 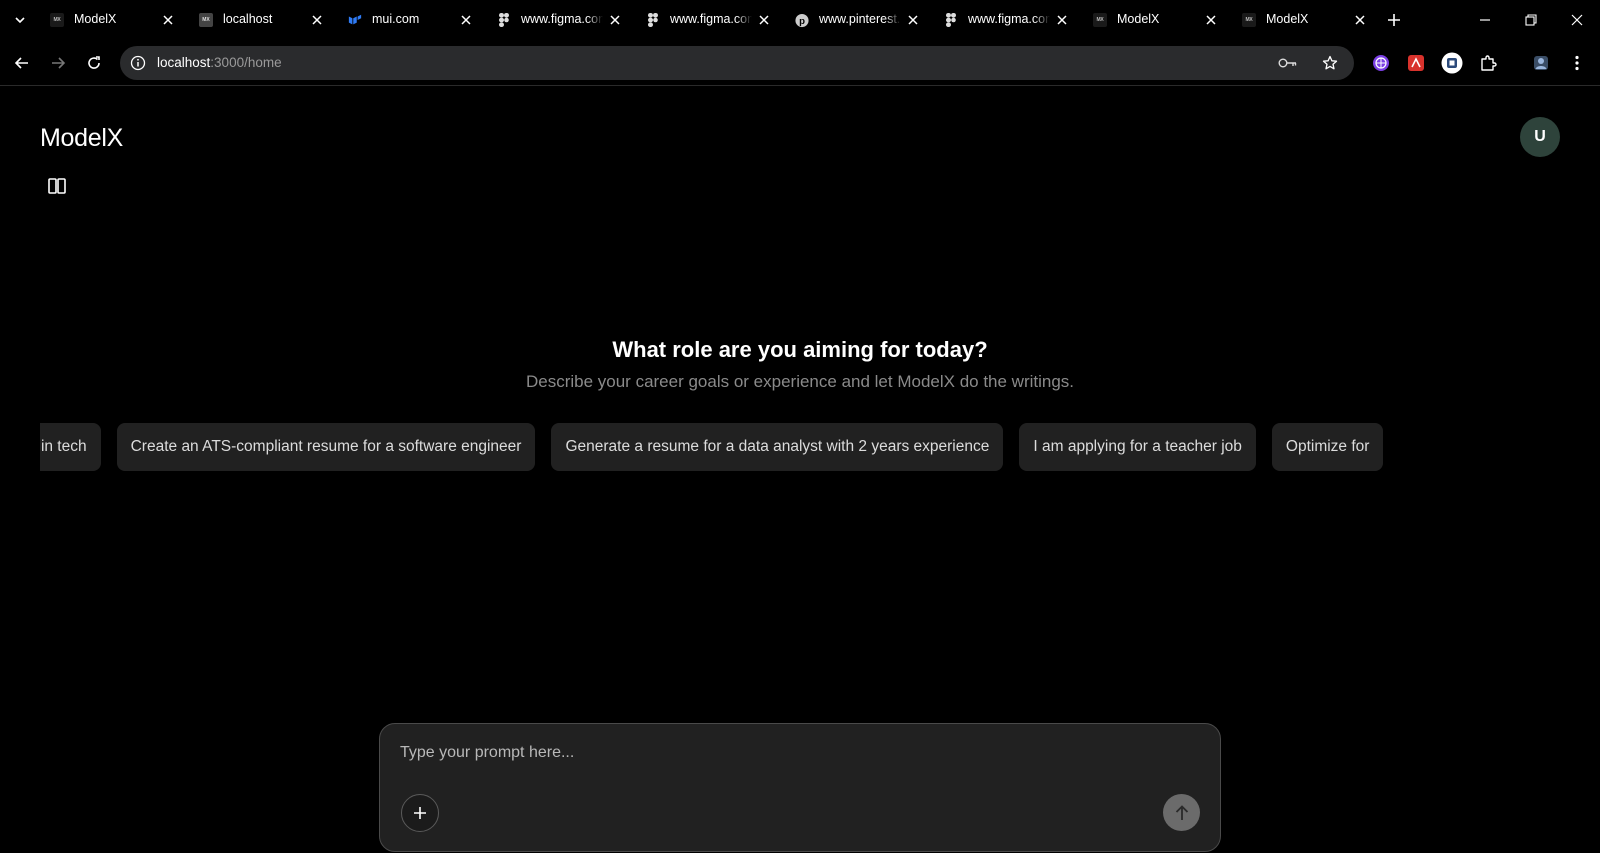 What do you see at coordinates (206, 20) in the screenshot?
I see `localhost-favicon: MX` at bounding box center [206, 20].